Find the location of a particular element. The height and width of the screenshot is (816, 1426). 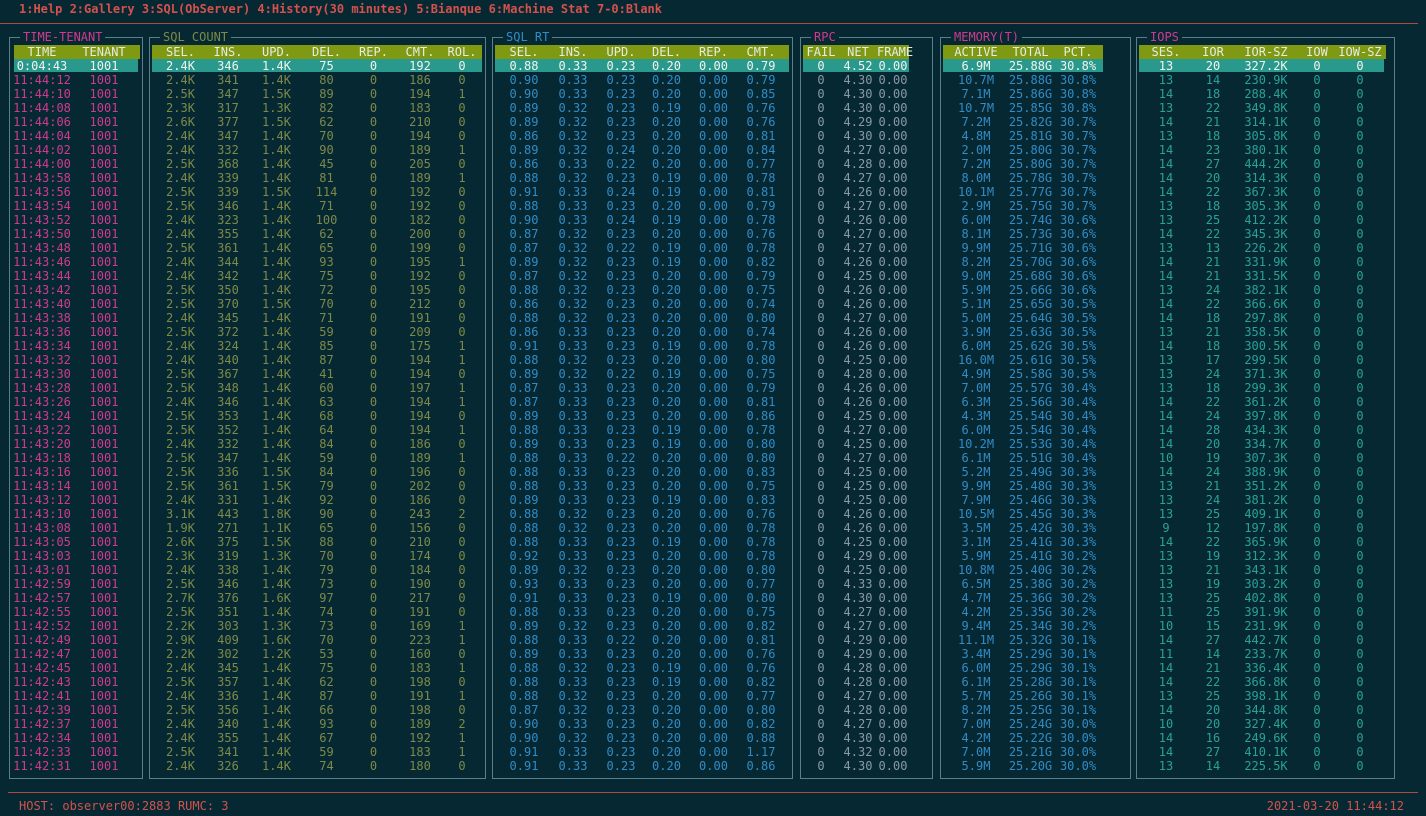

memory-column-header: TOTAL is located at coordinates (1030, 52).